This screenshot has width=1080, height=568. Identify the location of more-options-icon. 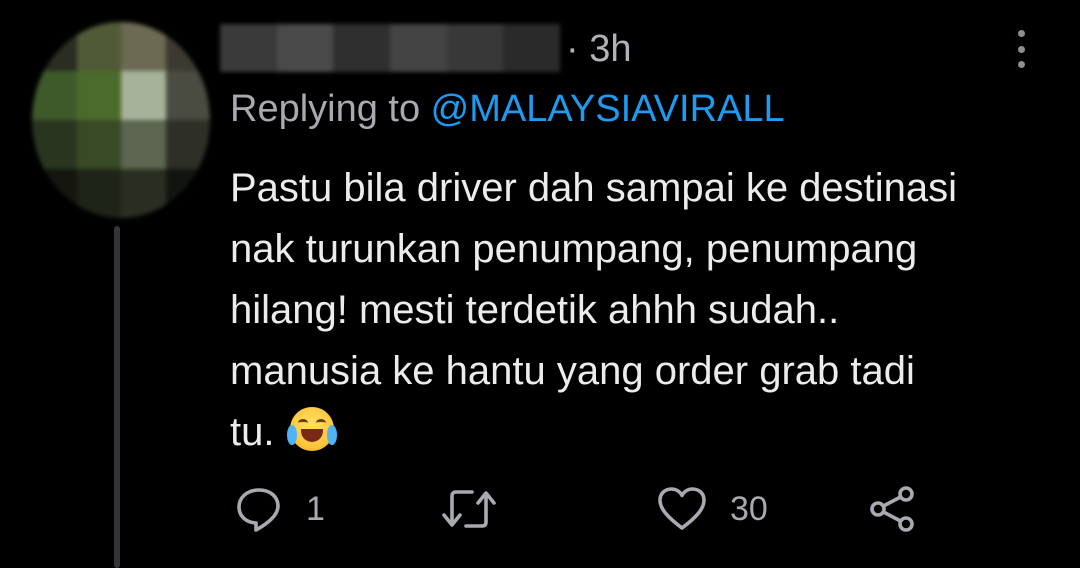
(1021, 49).